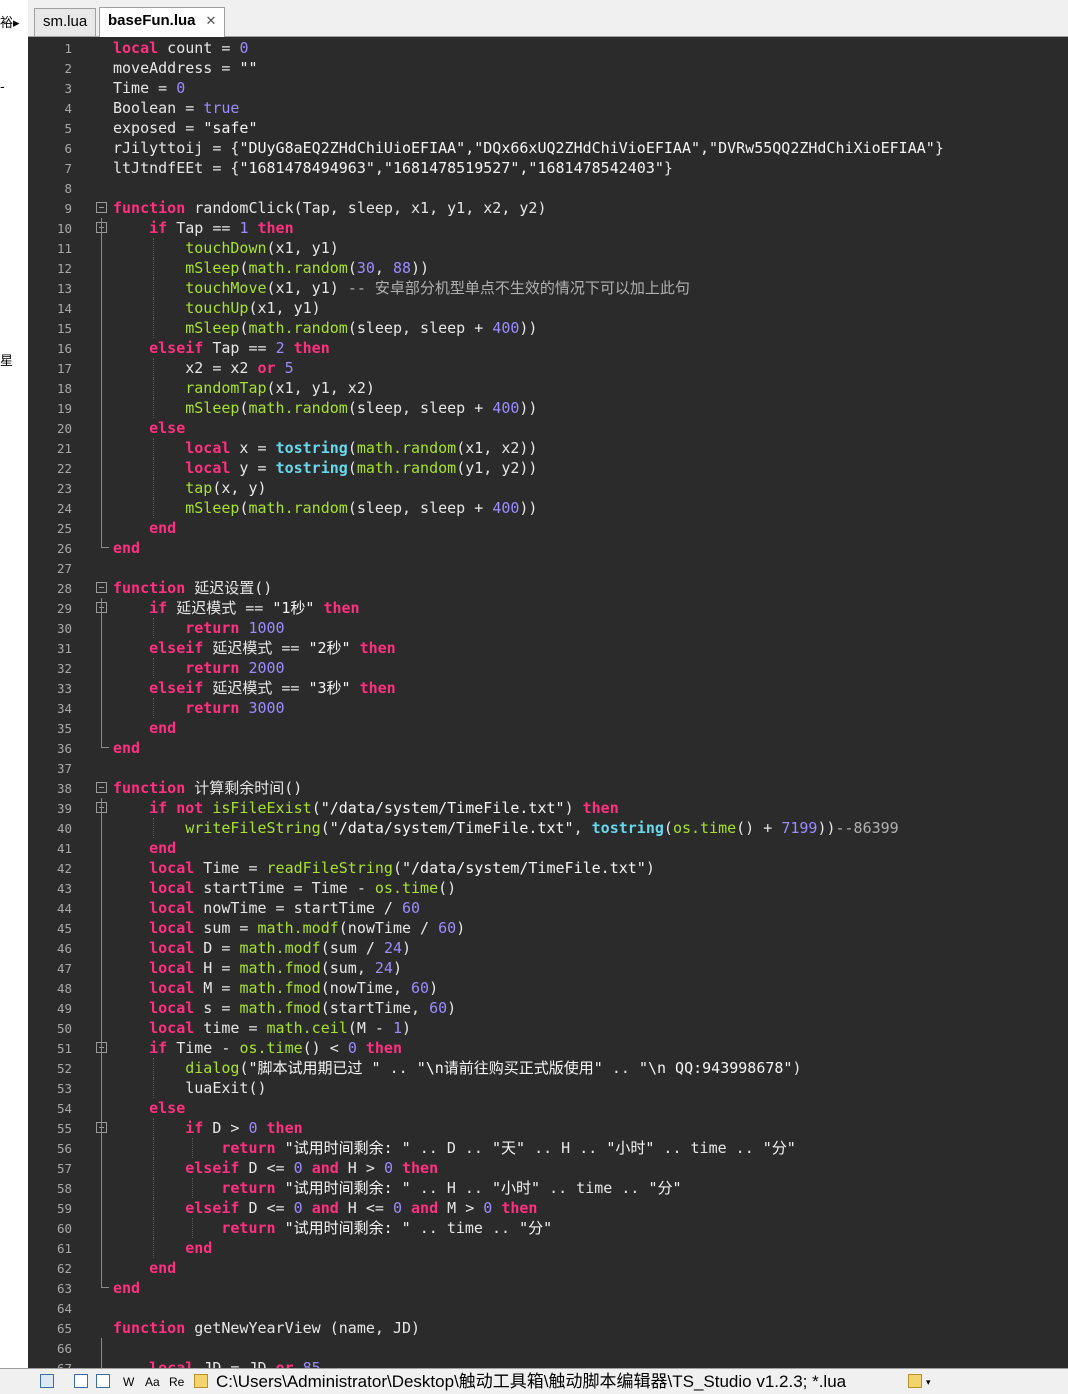  What do you see at coordinates (548, 428) in the screenshot?
I see `code-line: 20 else` at bounding box center [548, 428].